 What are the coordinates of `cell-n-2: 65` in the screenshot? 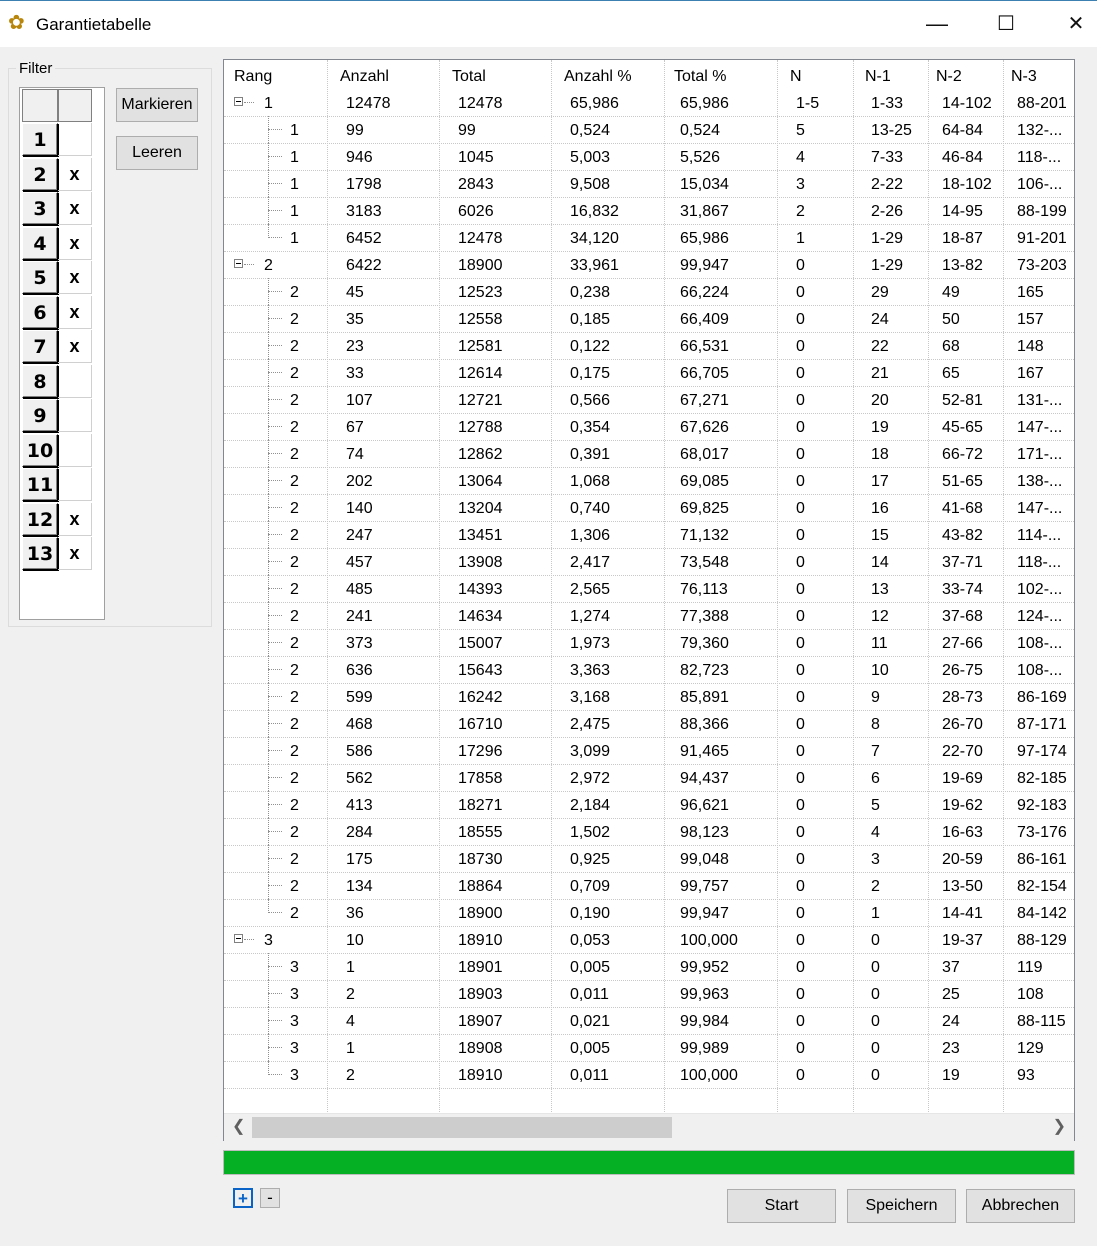 It's located at (951, 373).